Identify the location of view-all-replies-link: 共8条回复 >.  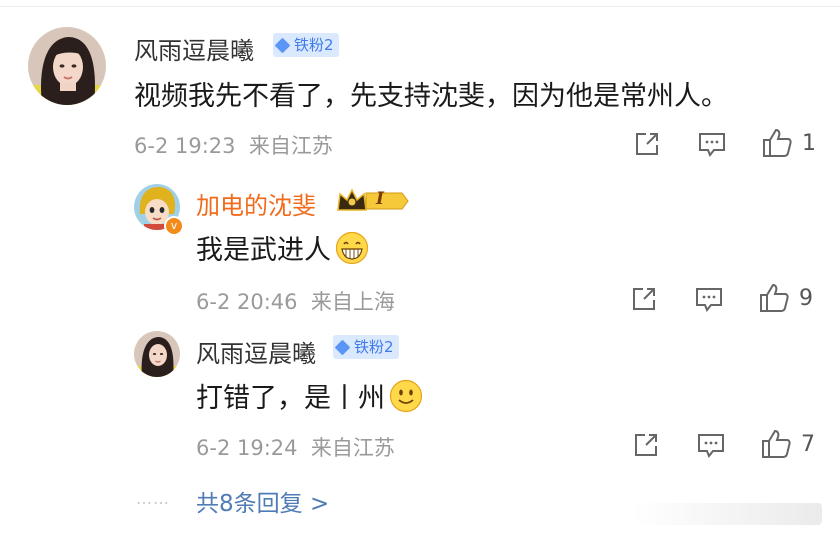
(262, 501).